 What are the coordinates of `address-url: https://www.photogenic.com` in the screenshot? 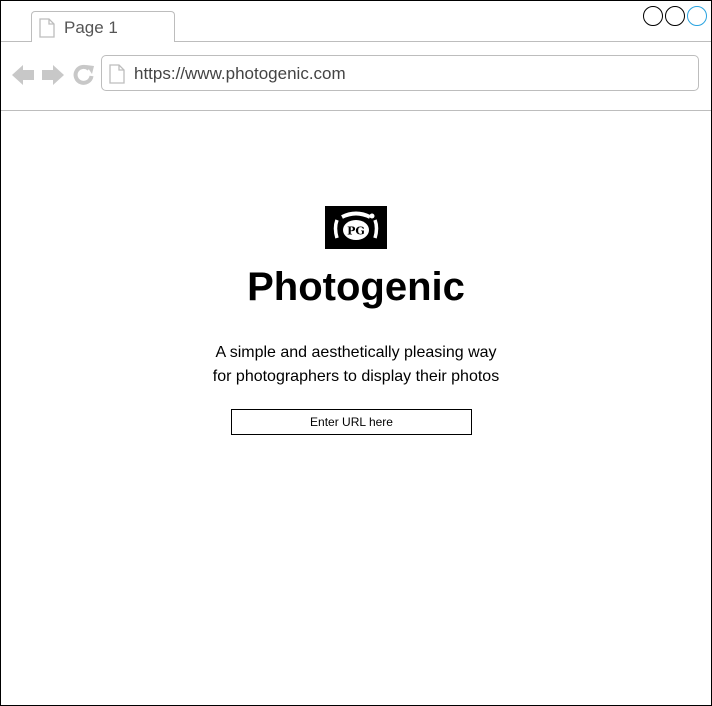 It's located at (240, 74).